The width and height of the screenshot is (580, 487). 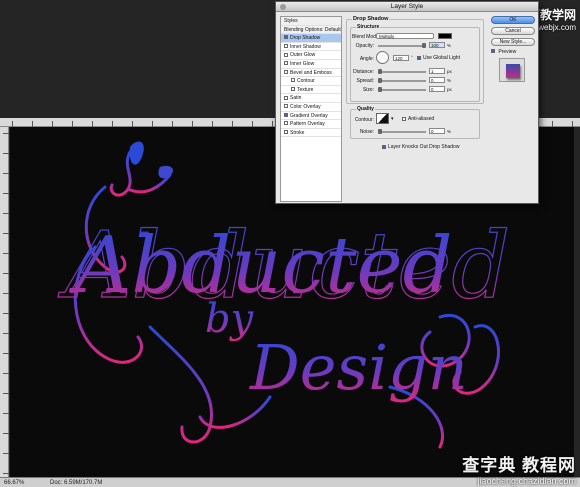 What do you see at coordinates (303, 55) in the screenshot?
I see `styles-list-item-label: Outer Glow` at bounding box center [303, 55].